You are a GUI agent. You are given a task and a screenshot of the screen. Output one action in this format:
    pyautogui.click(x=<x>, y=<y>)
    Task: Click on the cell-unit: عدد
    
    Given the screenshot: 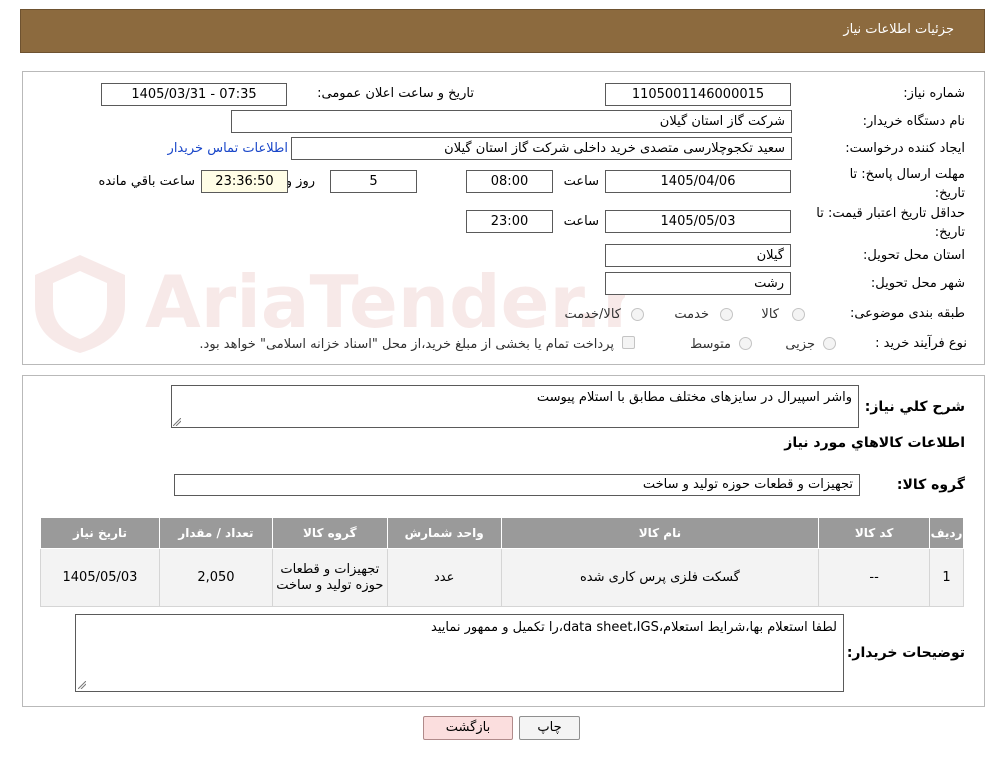 What is the action you would take?
    pyautogui.click(x=444, y=577)
    